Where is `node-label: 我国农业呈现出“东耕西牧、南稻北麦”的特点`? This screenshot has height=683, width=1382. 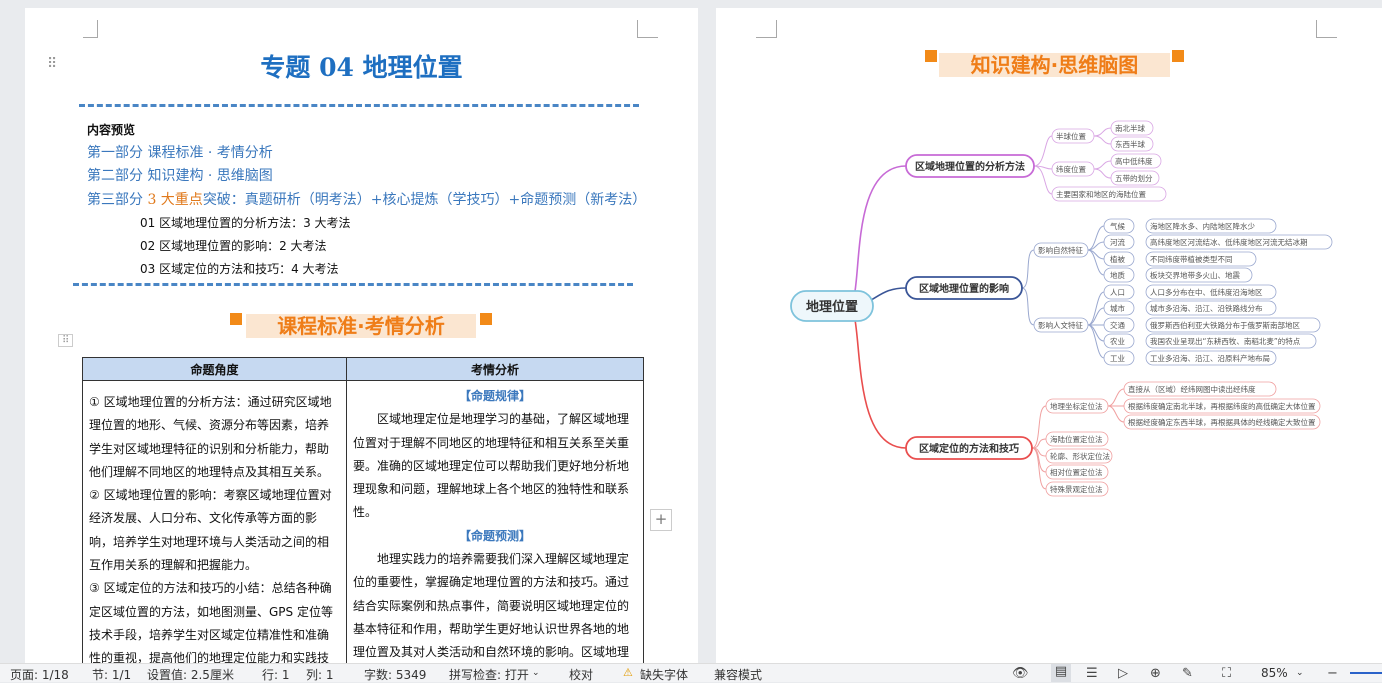 node-label: 我国农业呈现出“东耕西牧、南稻北麦”的特点 is located at coordinates (1225, 341).